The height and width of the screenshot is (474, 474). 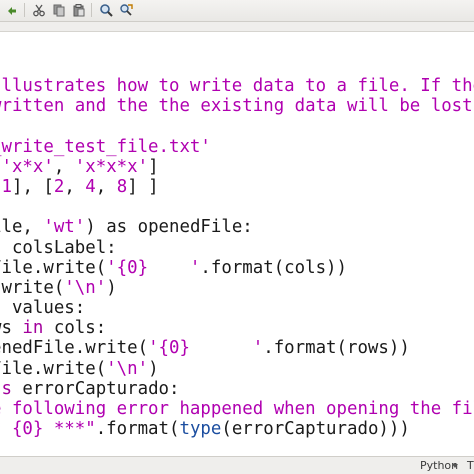 What do you see at coordinates (237, 167) in the screenshot?
I see `code-line: 'x*x', 'x*x*x']` at bounding box center [237, 167].